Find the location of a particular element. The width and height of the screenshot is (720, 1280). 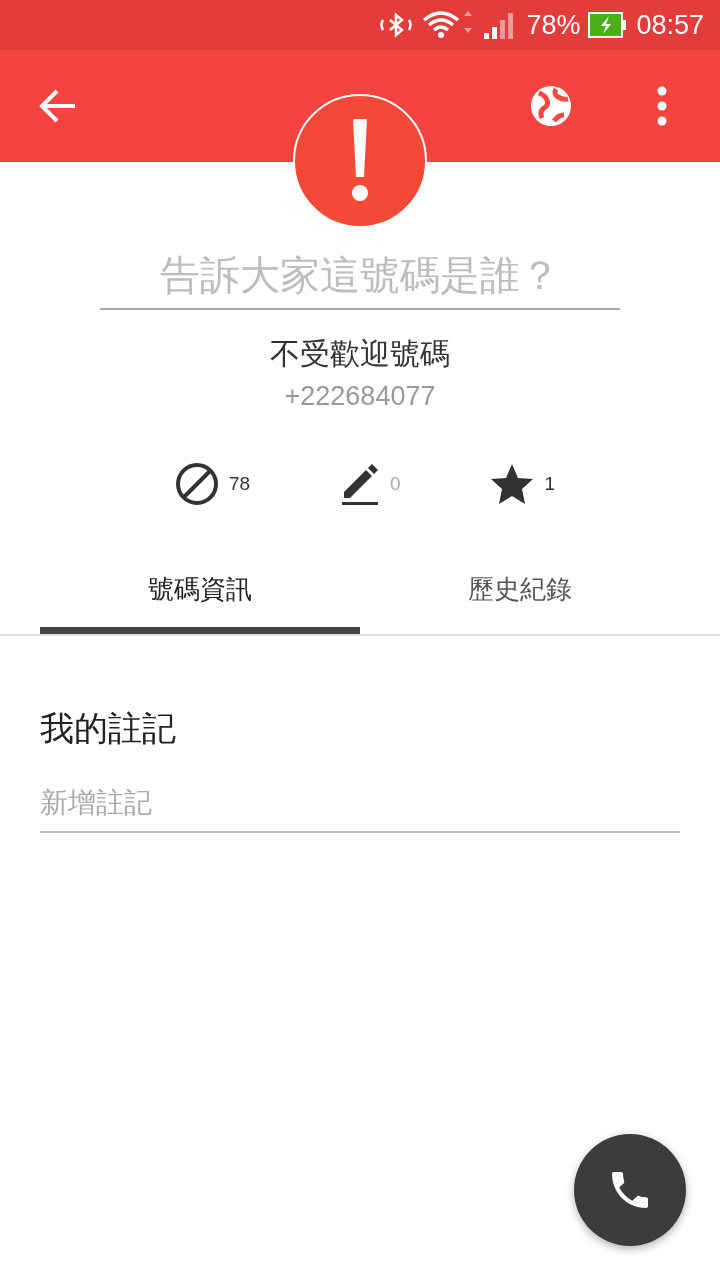

back-arrow-icon is located at coordinates (58, 106).